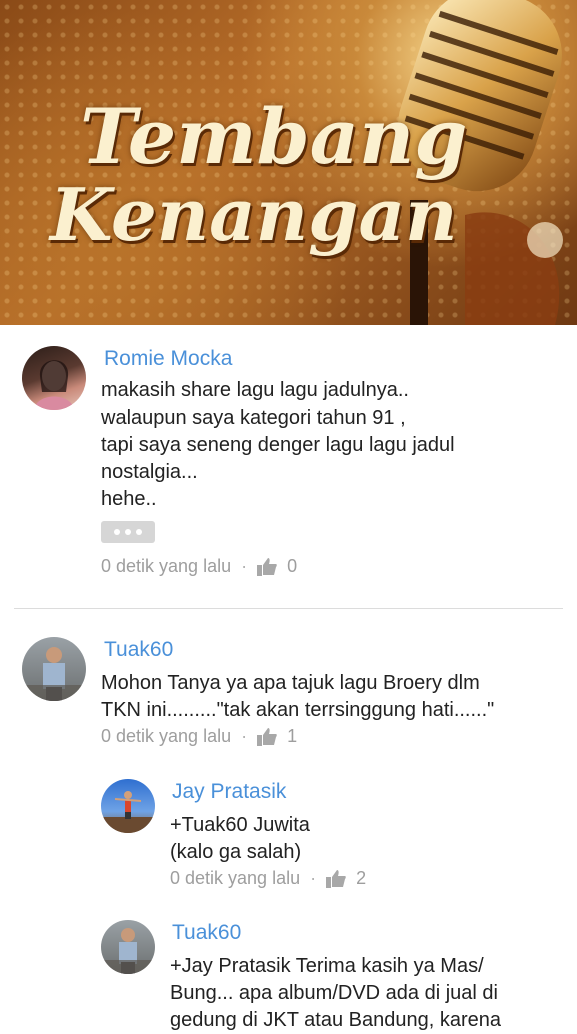 Image resolution: width=577 pixels, height=1034 pixels. I want to click on comment-text-line: hehe.., so click(129, 499).